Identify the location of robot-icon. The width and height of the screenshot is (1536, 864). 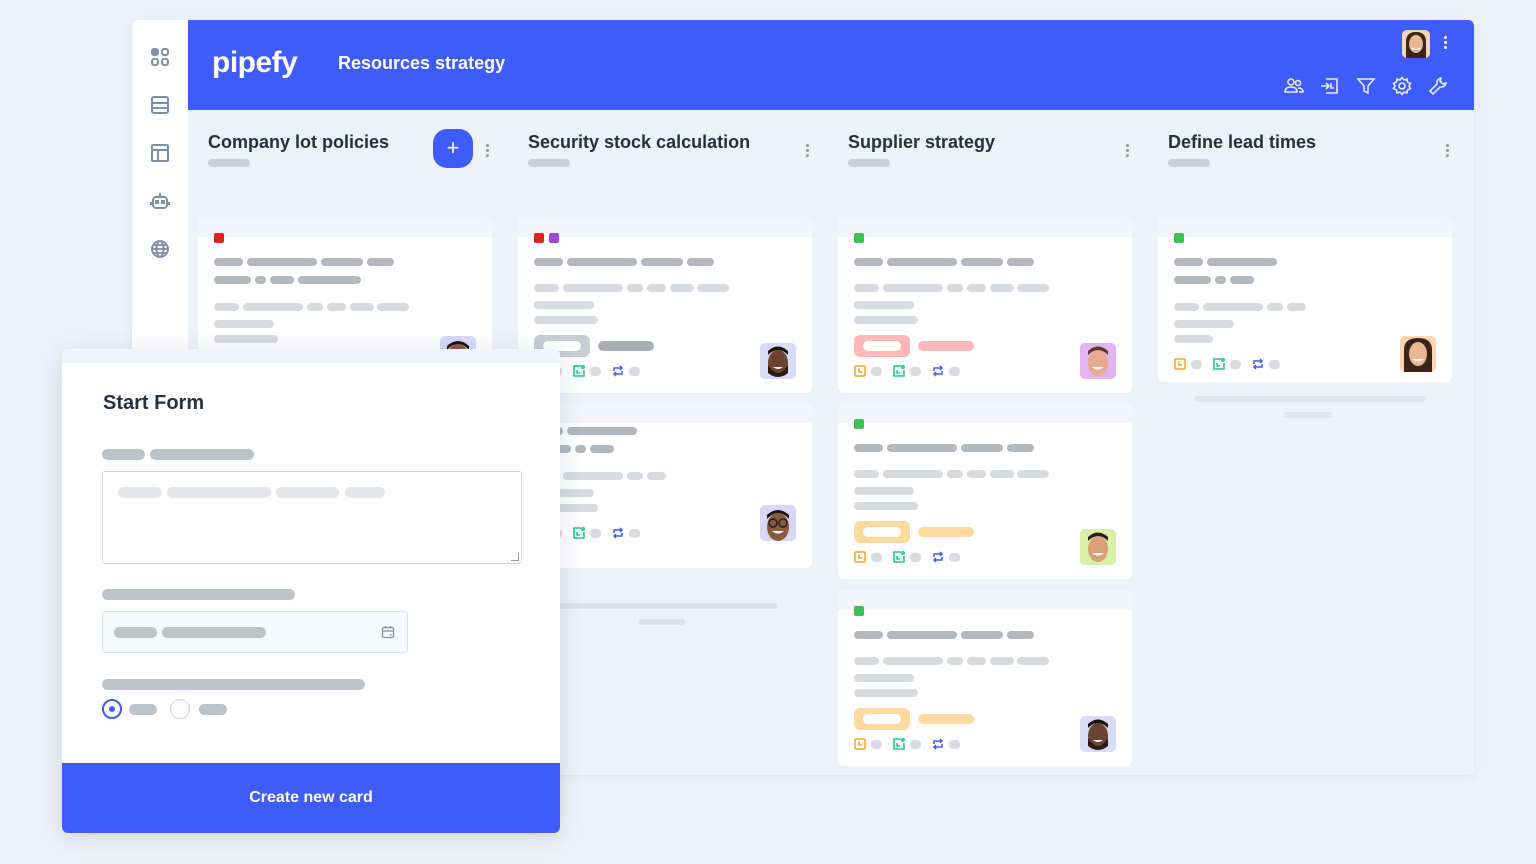
(160, 201).